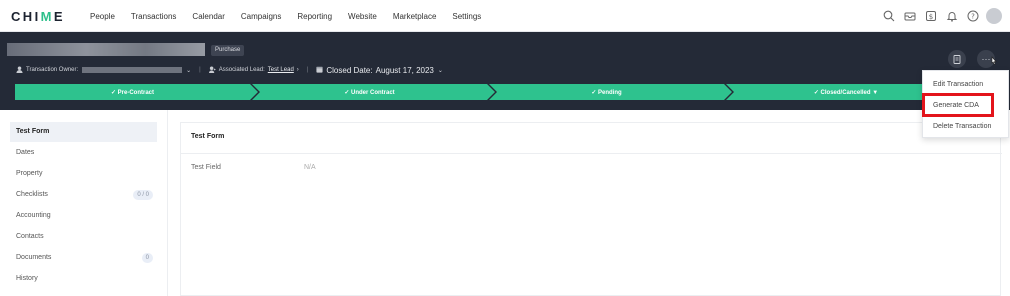 This screenshot has height=296, width=1010. What do you see at coordinates (106, 49) in the screenshot?
I see `transaction-title-redacted` at bounding box center [106, 49].